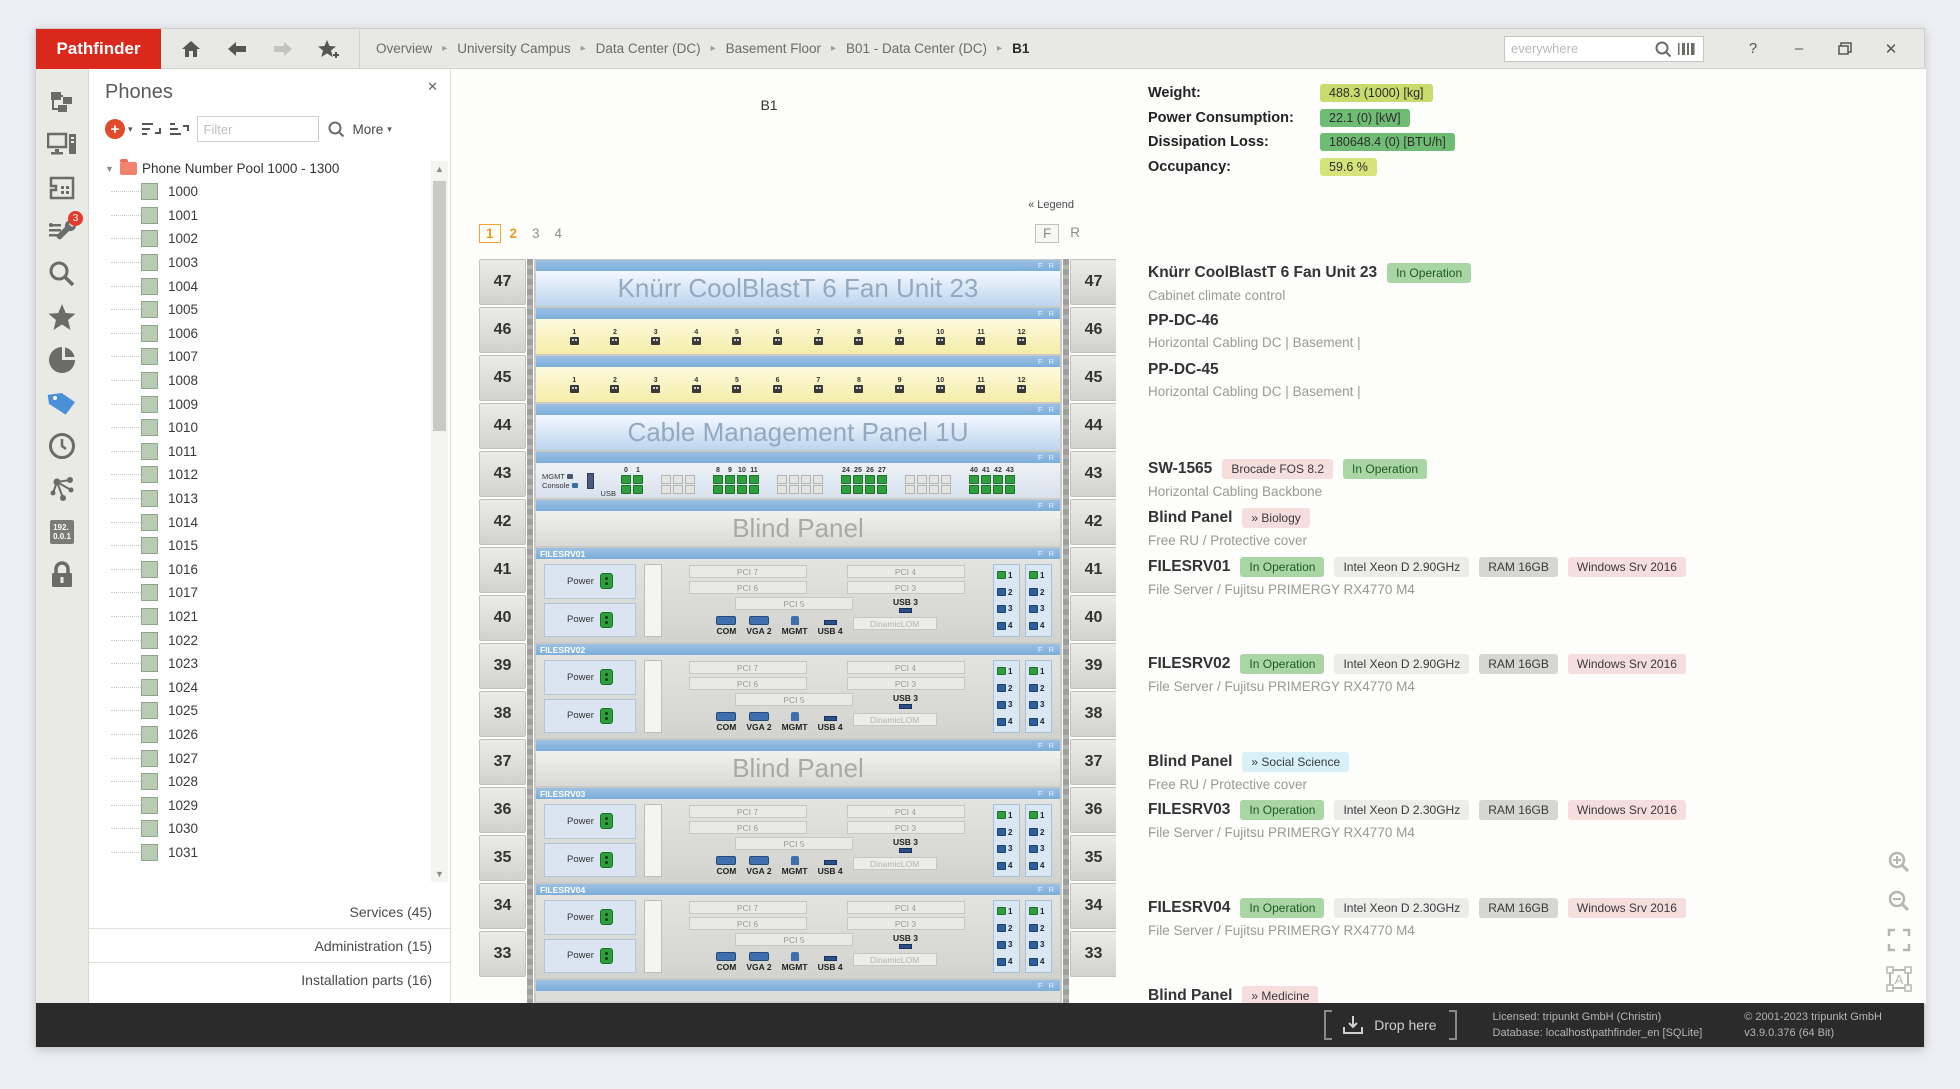  I want to click on rack-side-tab: 2, so click(514, 233).